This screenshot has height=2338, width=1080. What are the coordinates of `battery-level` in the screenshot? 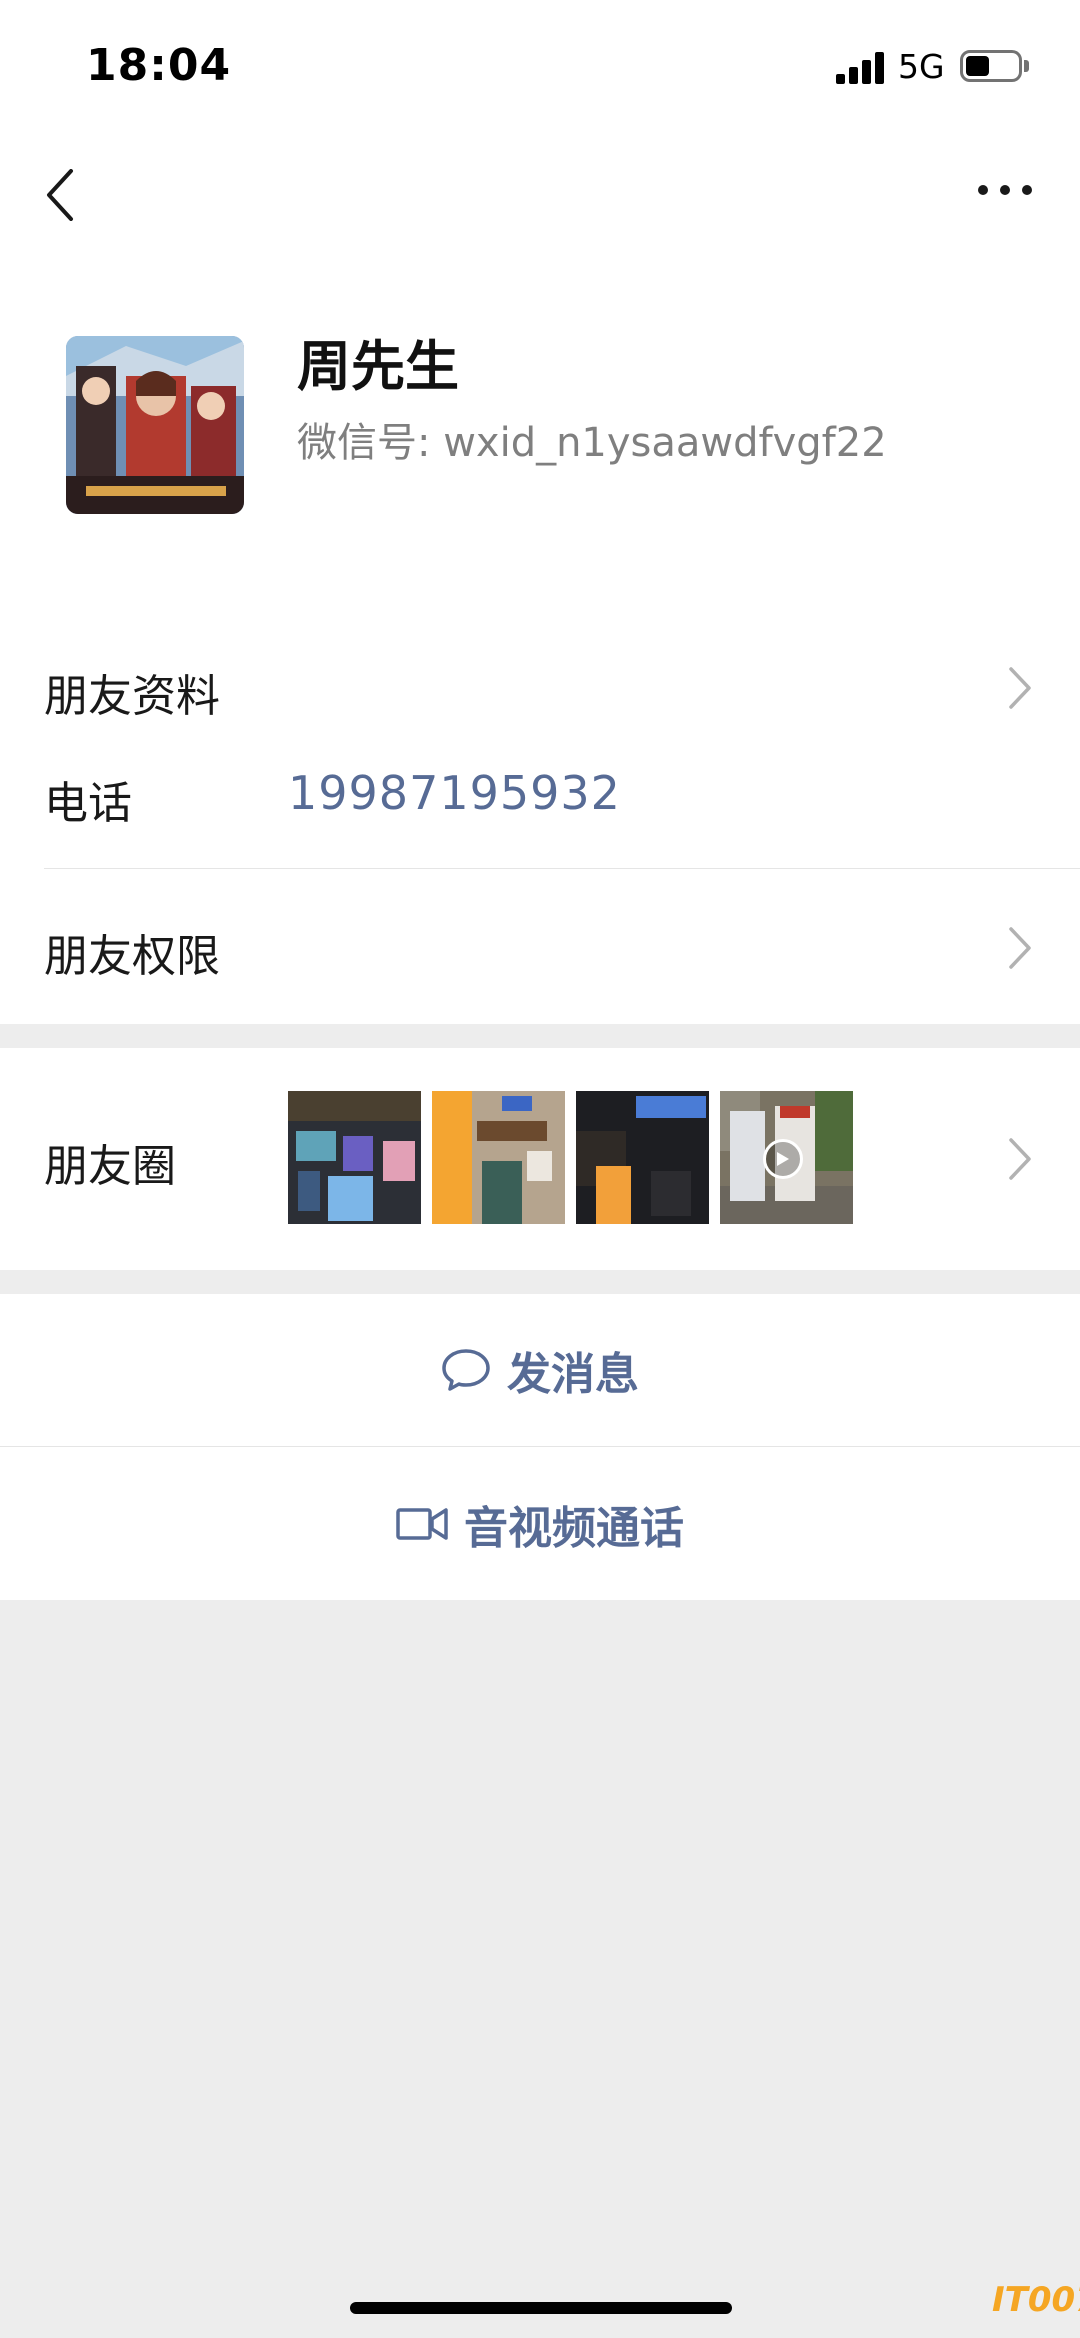 It's located at (977, 66).